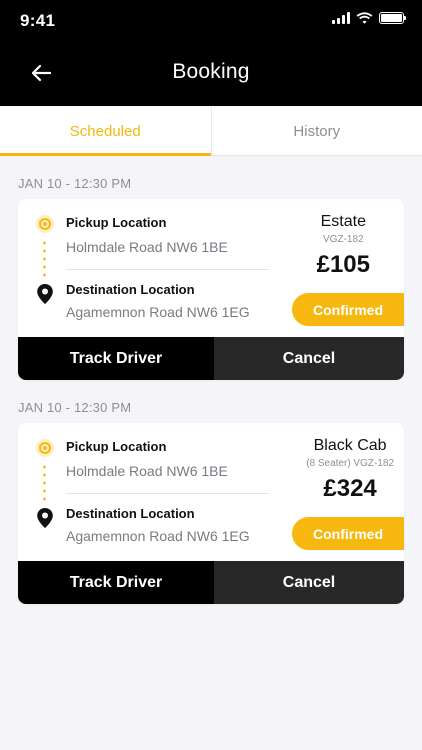  I want to click on page-title: Booking, so click(211, 71).